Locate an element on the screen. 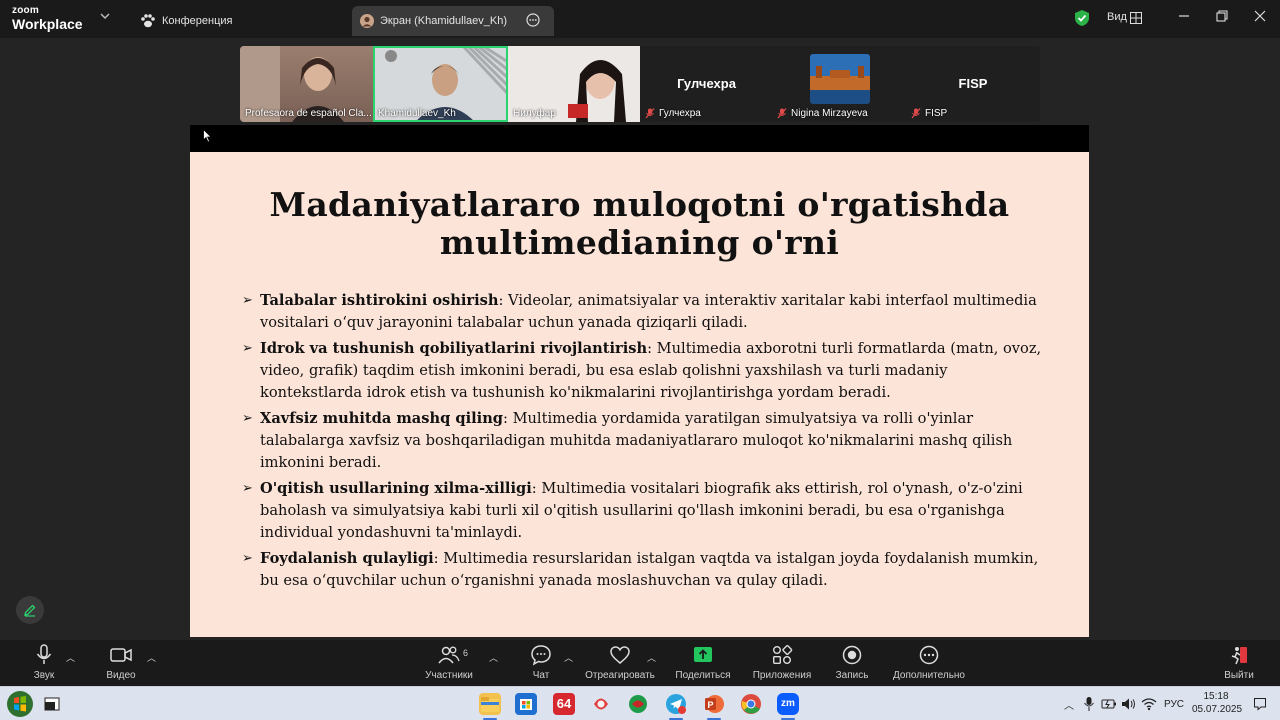 The image size is (1280, 720). tray-overflow-icon: ︿ is located at coordinates (1069, 704).